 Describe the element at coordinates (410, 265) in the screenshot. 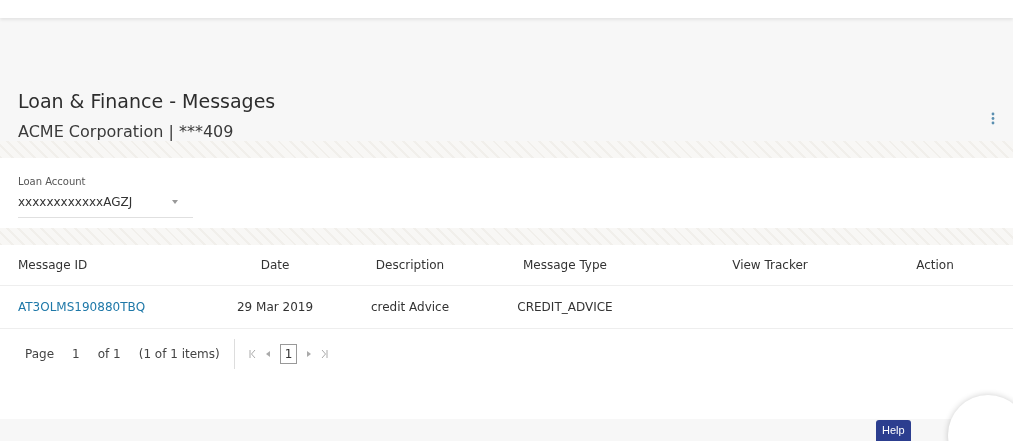

I see `column-header: Description` at that location.